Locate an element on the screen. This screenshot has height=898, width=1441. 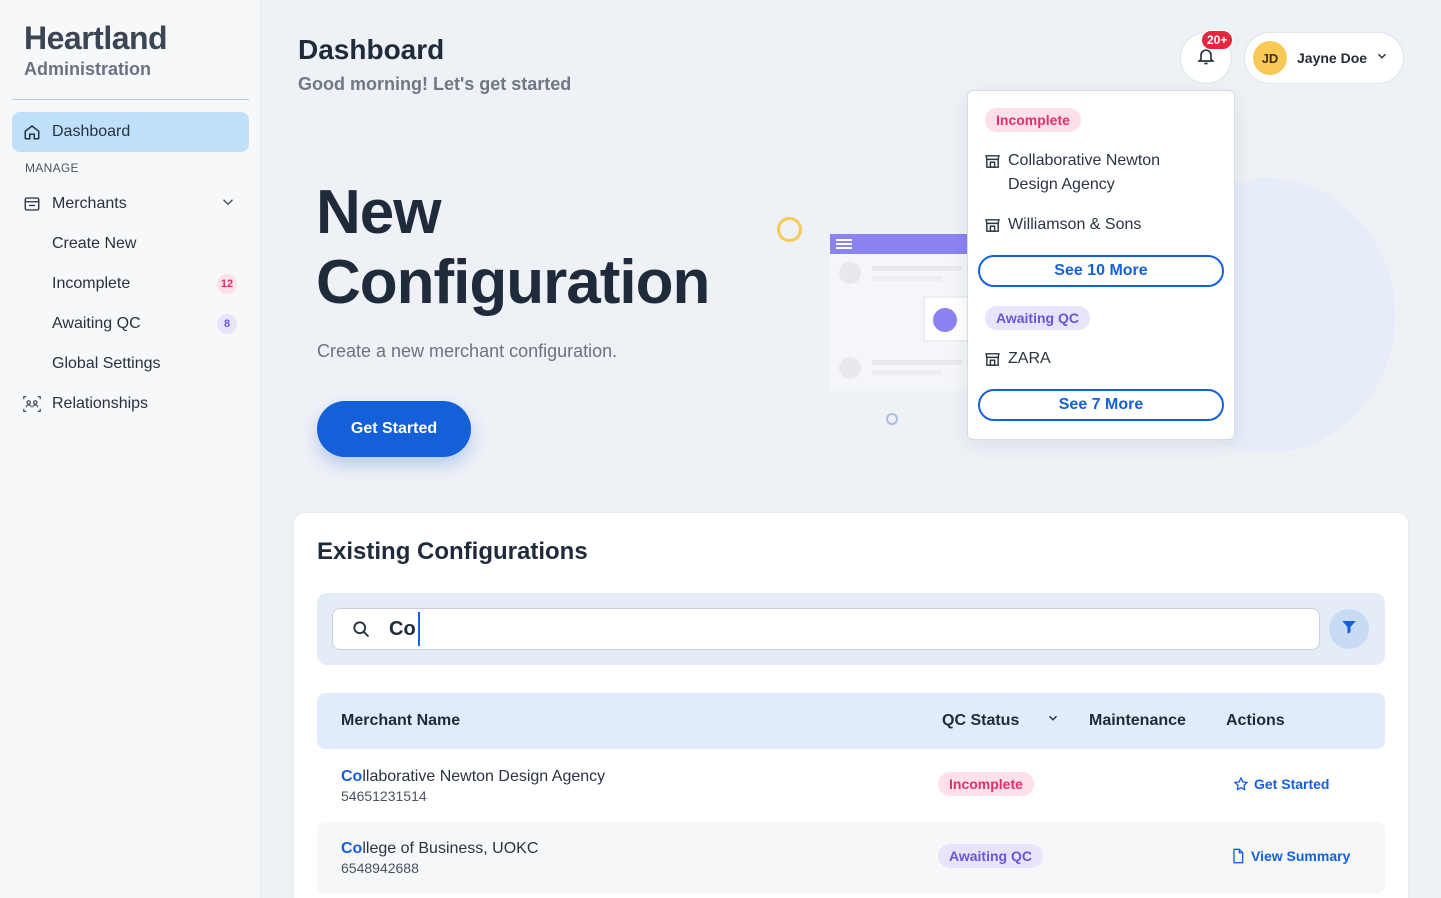
sidebar-item-label: Awaiting QC is located at coordinates (96, 323).